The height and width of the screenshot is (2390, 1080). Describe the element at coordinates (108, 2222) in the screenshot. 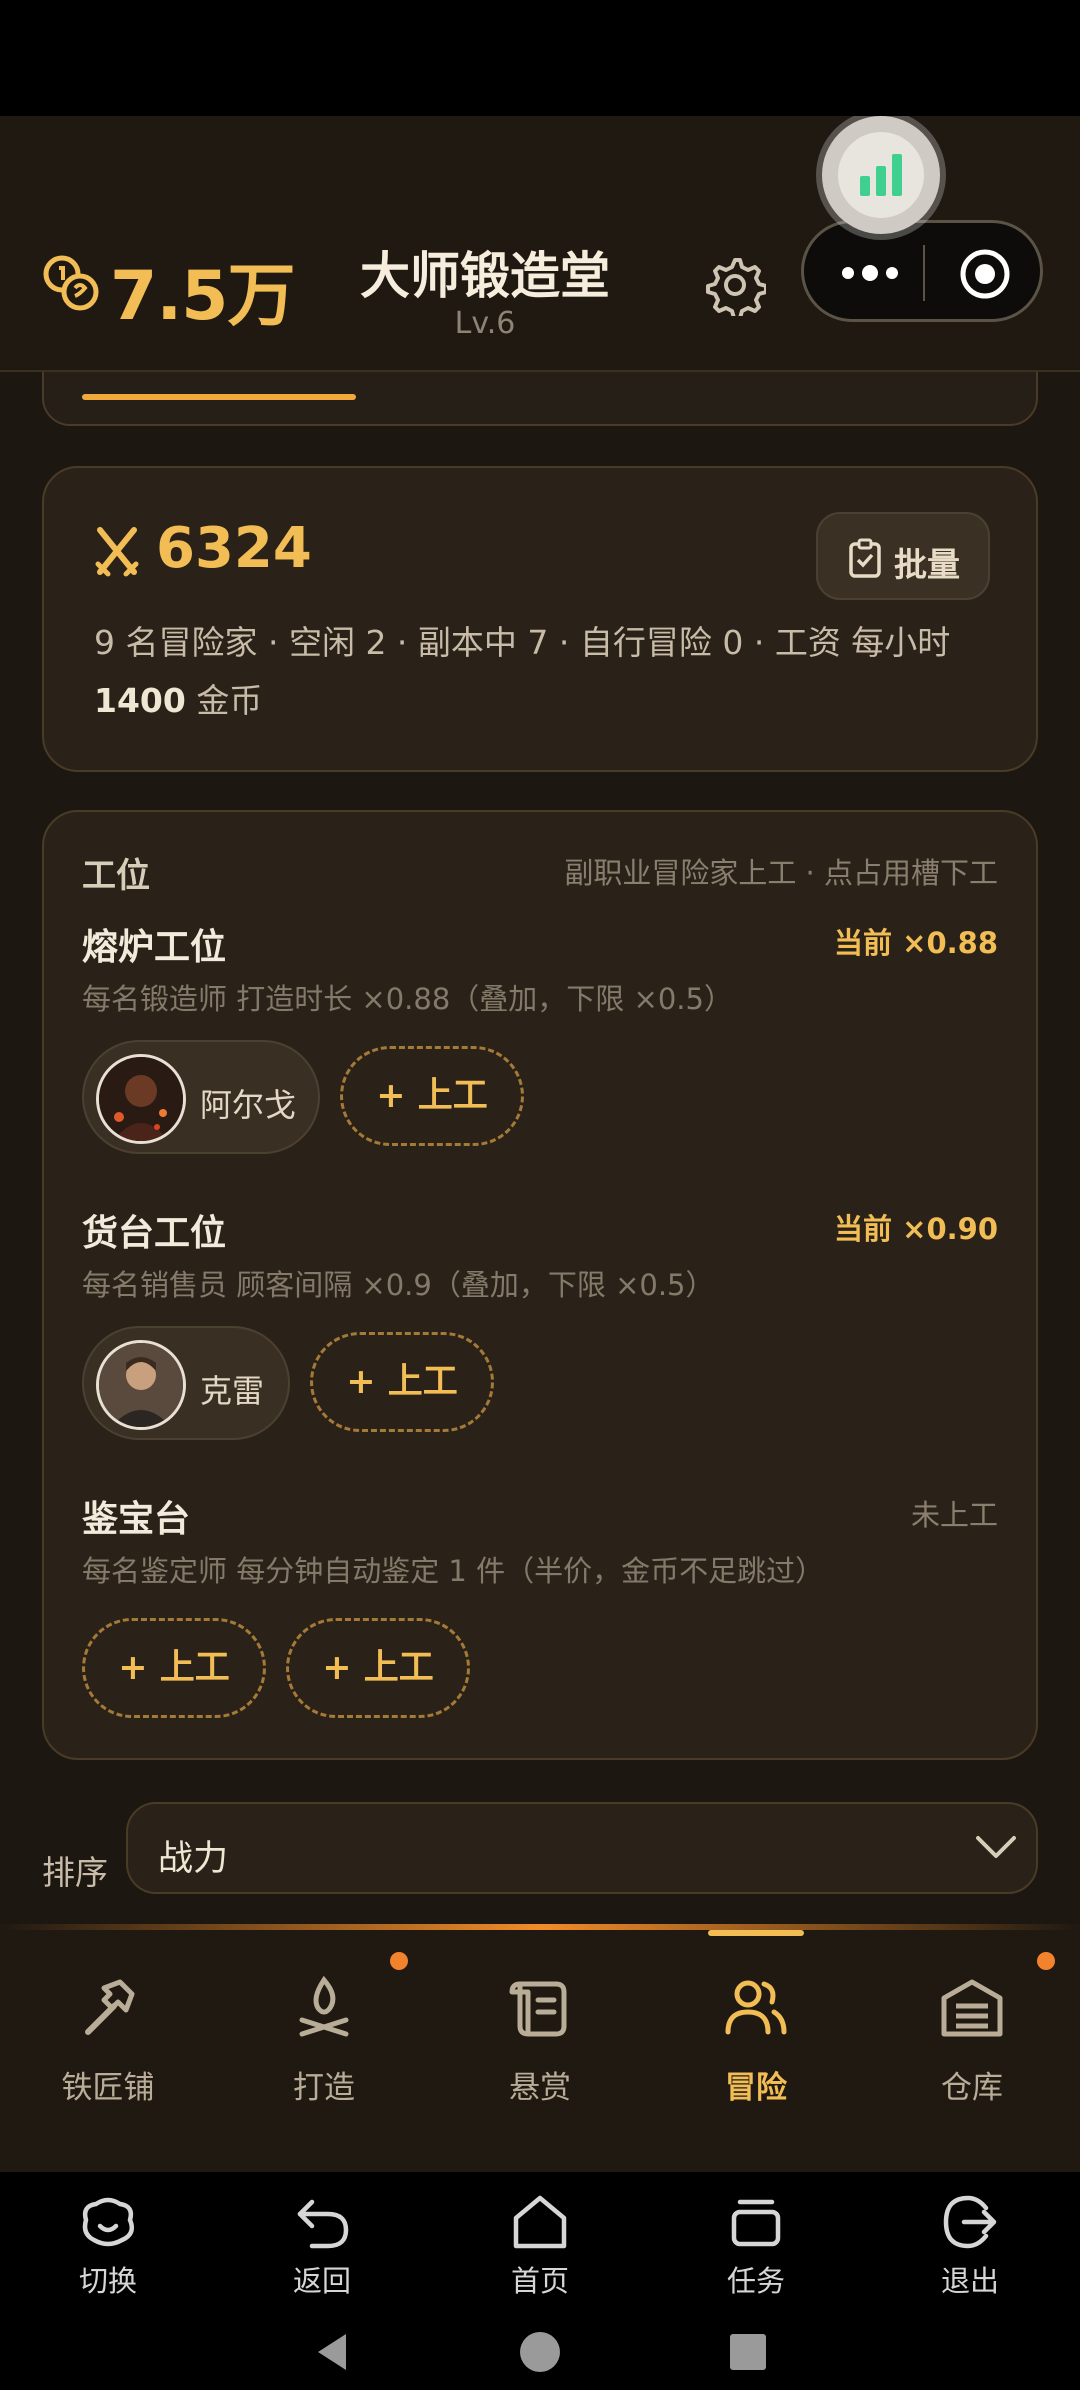

I see `switch-icon` at that location.